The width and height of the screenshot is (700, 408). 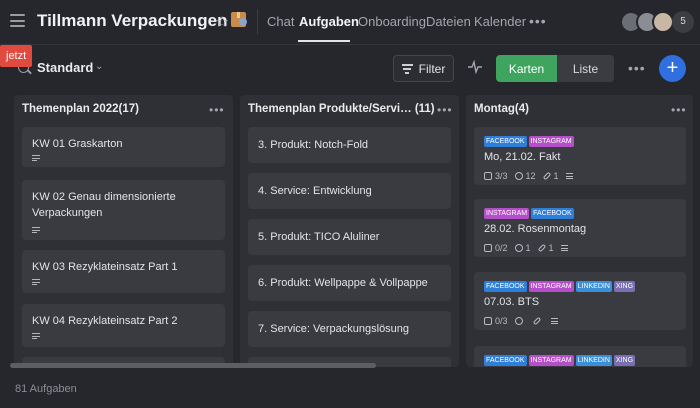 I want to click on star-icon: ☆, so click(x=222, y=22).